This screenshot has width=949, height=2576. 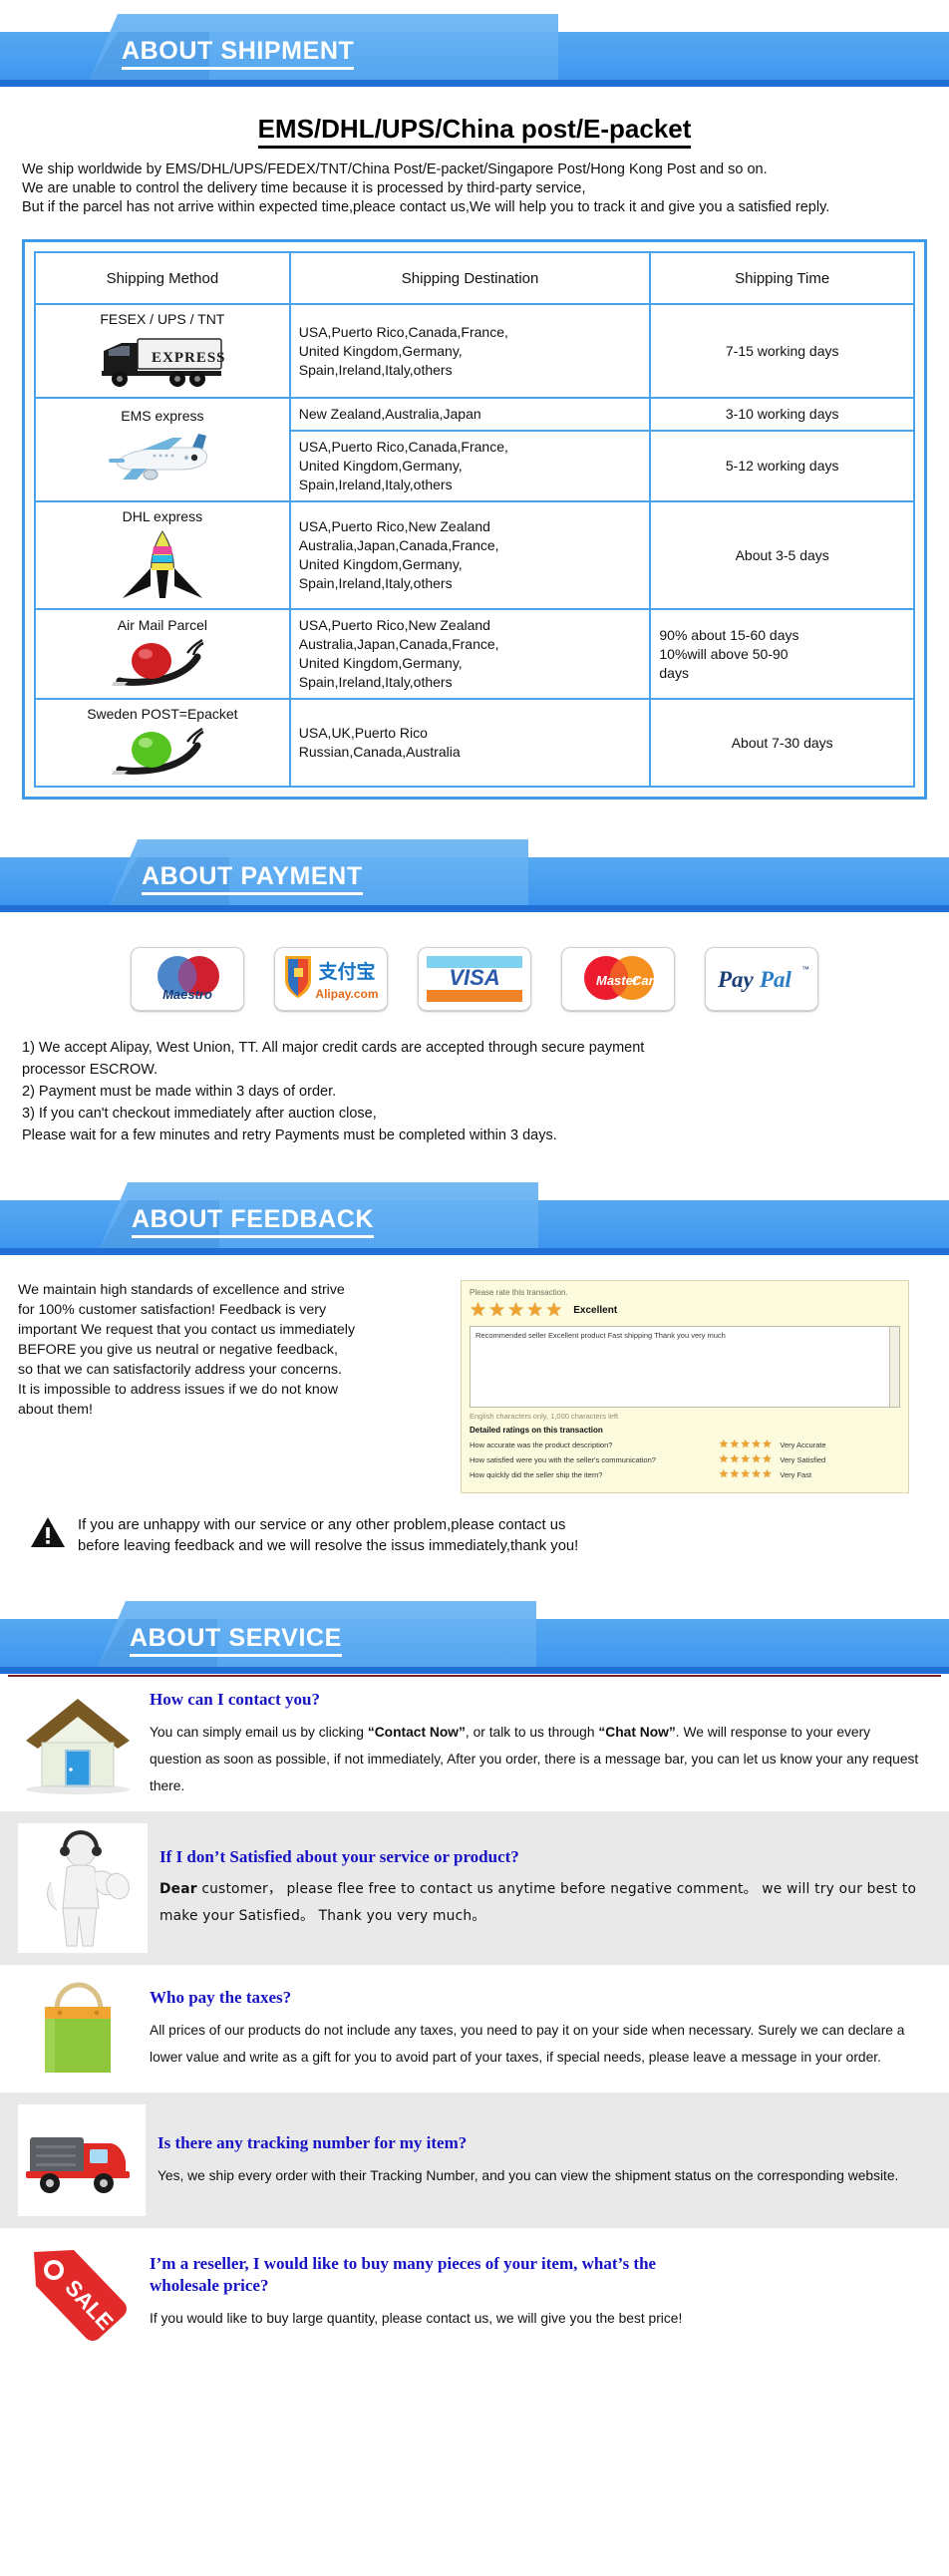 What do you see at coordinates (474, 131) in the screenshot?
I see `shipment-title-text: EMS/DHL/UPS/China post/E-packet` at bounding box center [474, 131].